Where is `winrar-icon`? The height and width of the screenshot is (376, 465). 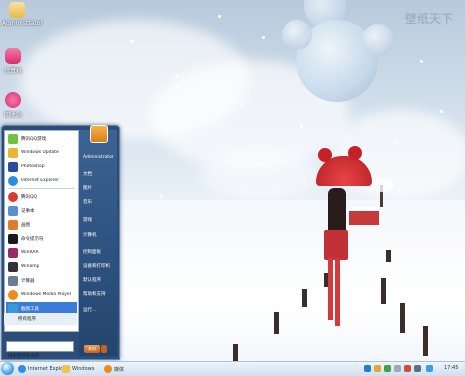
winrar-icon is located at coordinates (13, 252).